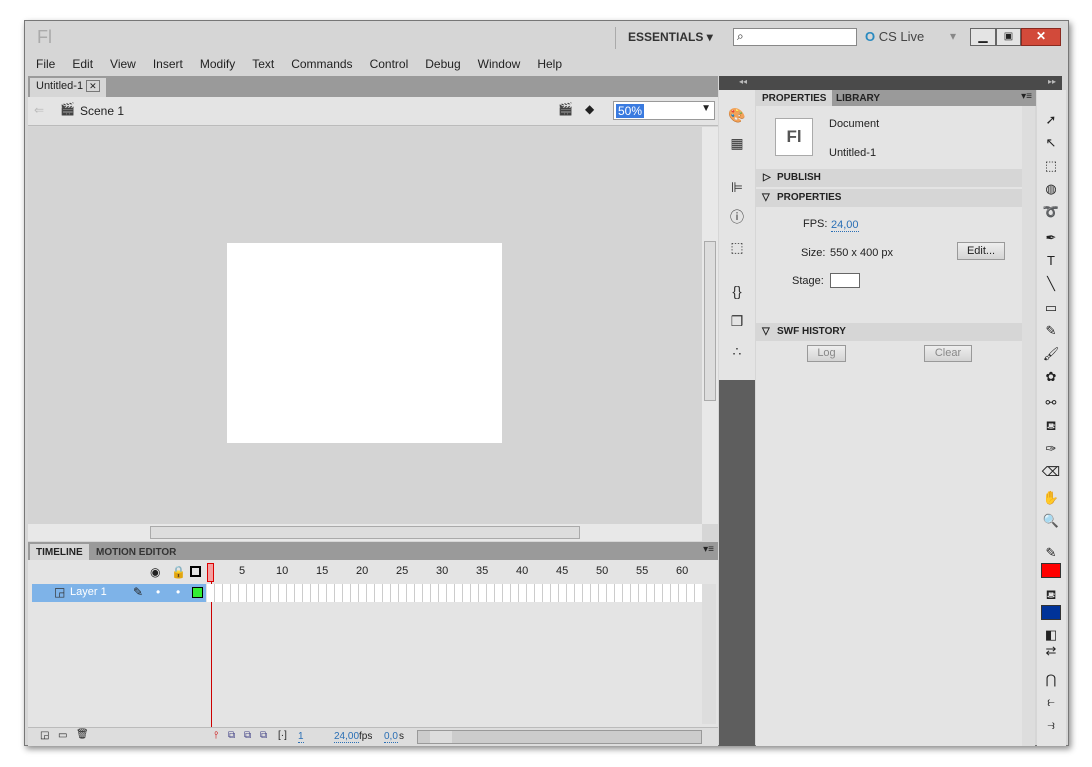 The width and height of the screenshot is (1092, 767). Describe the element at coordinates (282, 735) in the screenshot. I see `onion-markers-icon: [·]` at that location.